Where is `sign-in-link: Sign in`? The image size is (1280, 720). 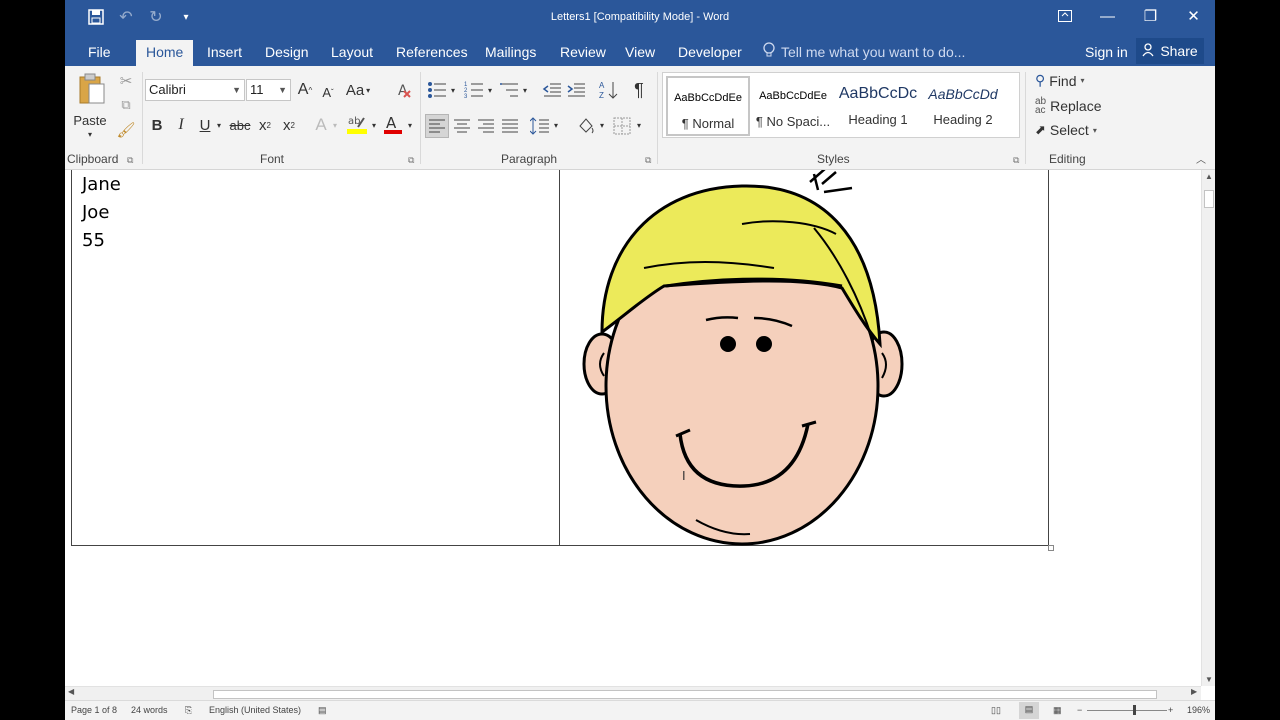
sign-in-link: Sign in is located at coordinates (1106, 52).